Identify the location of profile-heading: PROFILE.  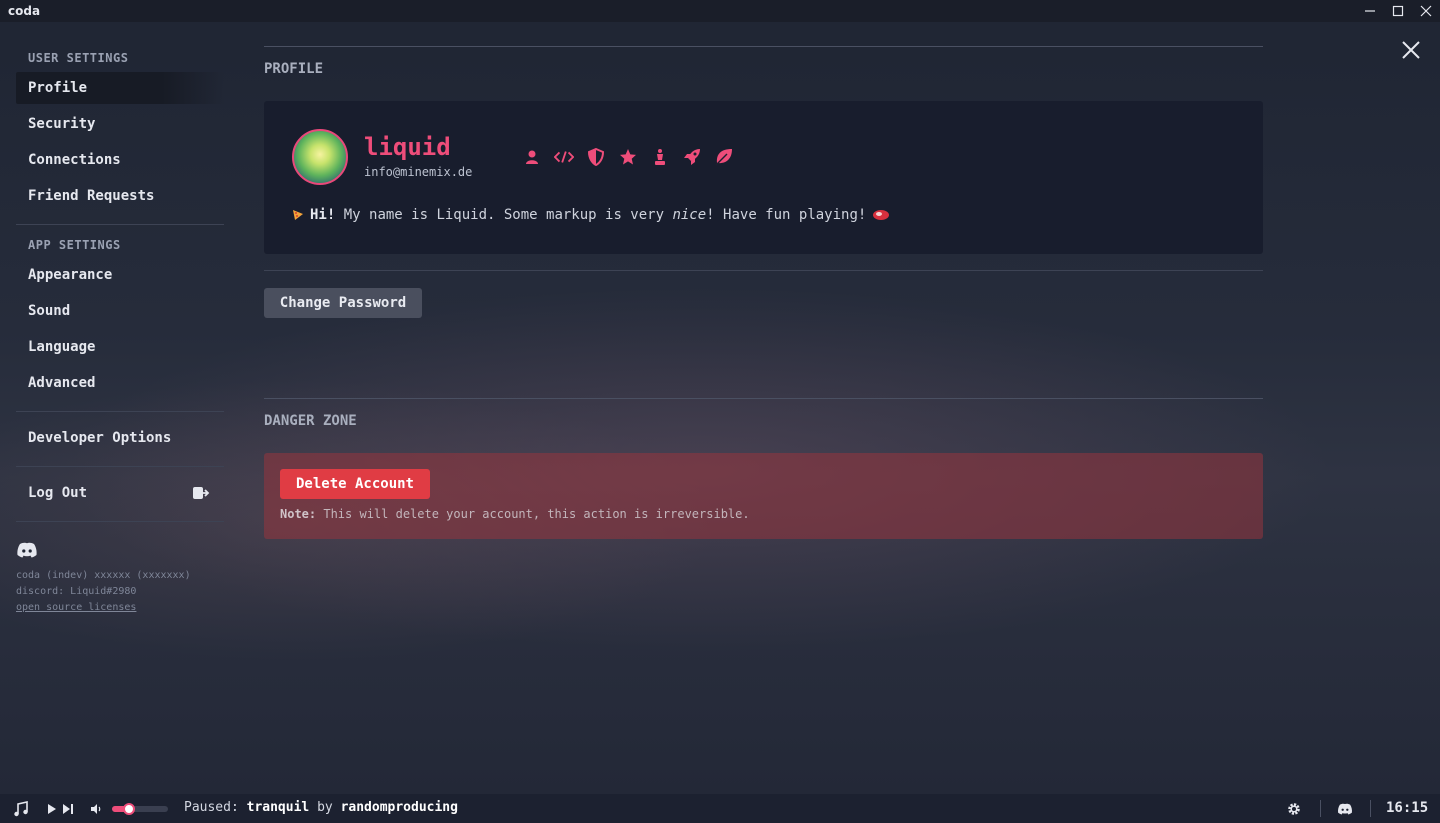
(294, 69).